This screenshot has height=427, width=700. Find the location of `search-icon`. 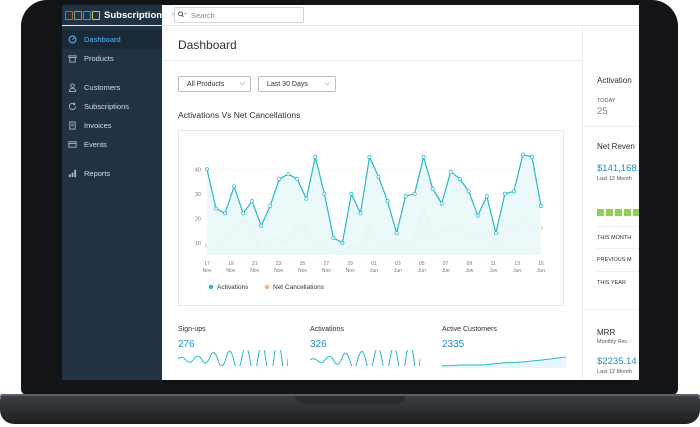

search-icon is located at coordinates (182, 15).